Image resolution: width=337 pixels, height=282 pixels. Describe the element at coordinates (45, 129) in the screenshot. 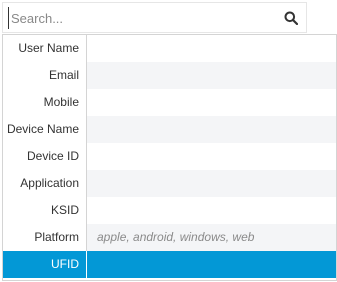

I see `field-label: Device Name` at that location.